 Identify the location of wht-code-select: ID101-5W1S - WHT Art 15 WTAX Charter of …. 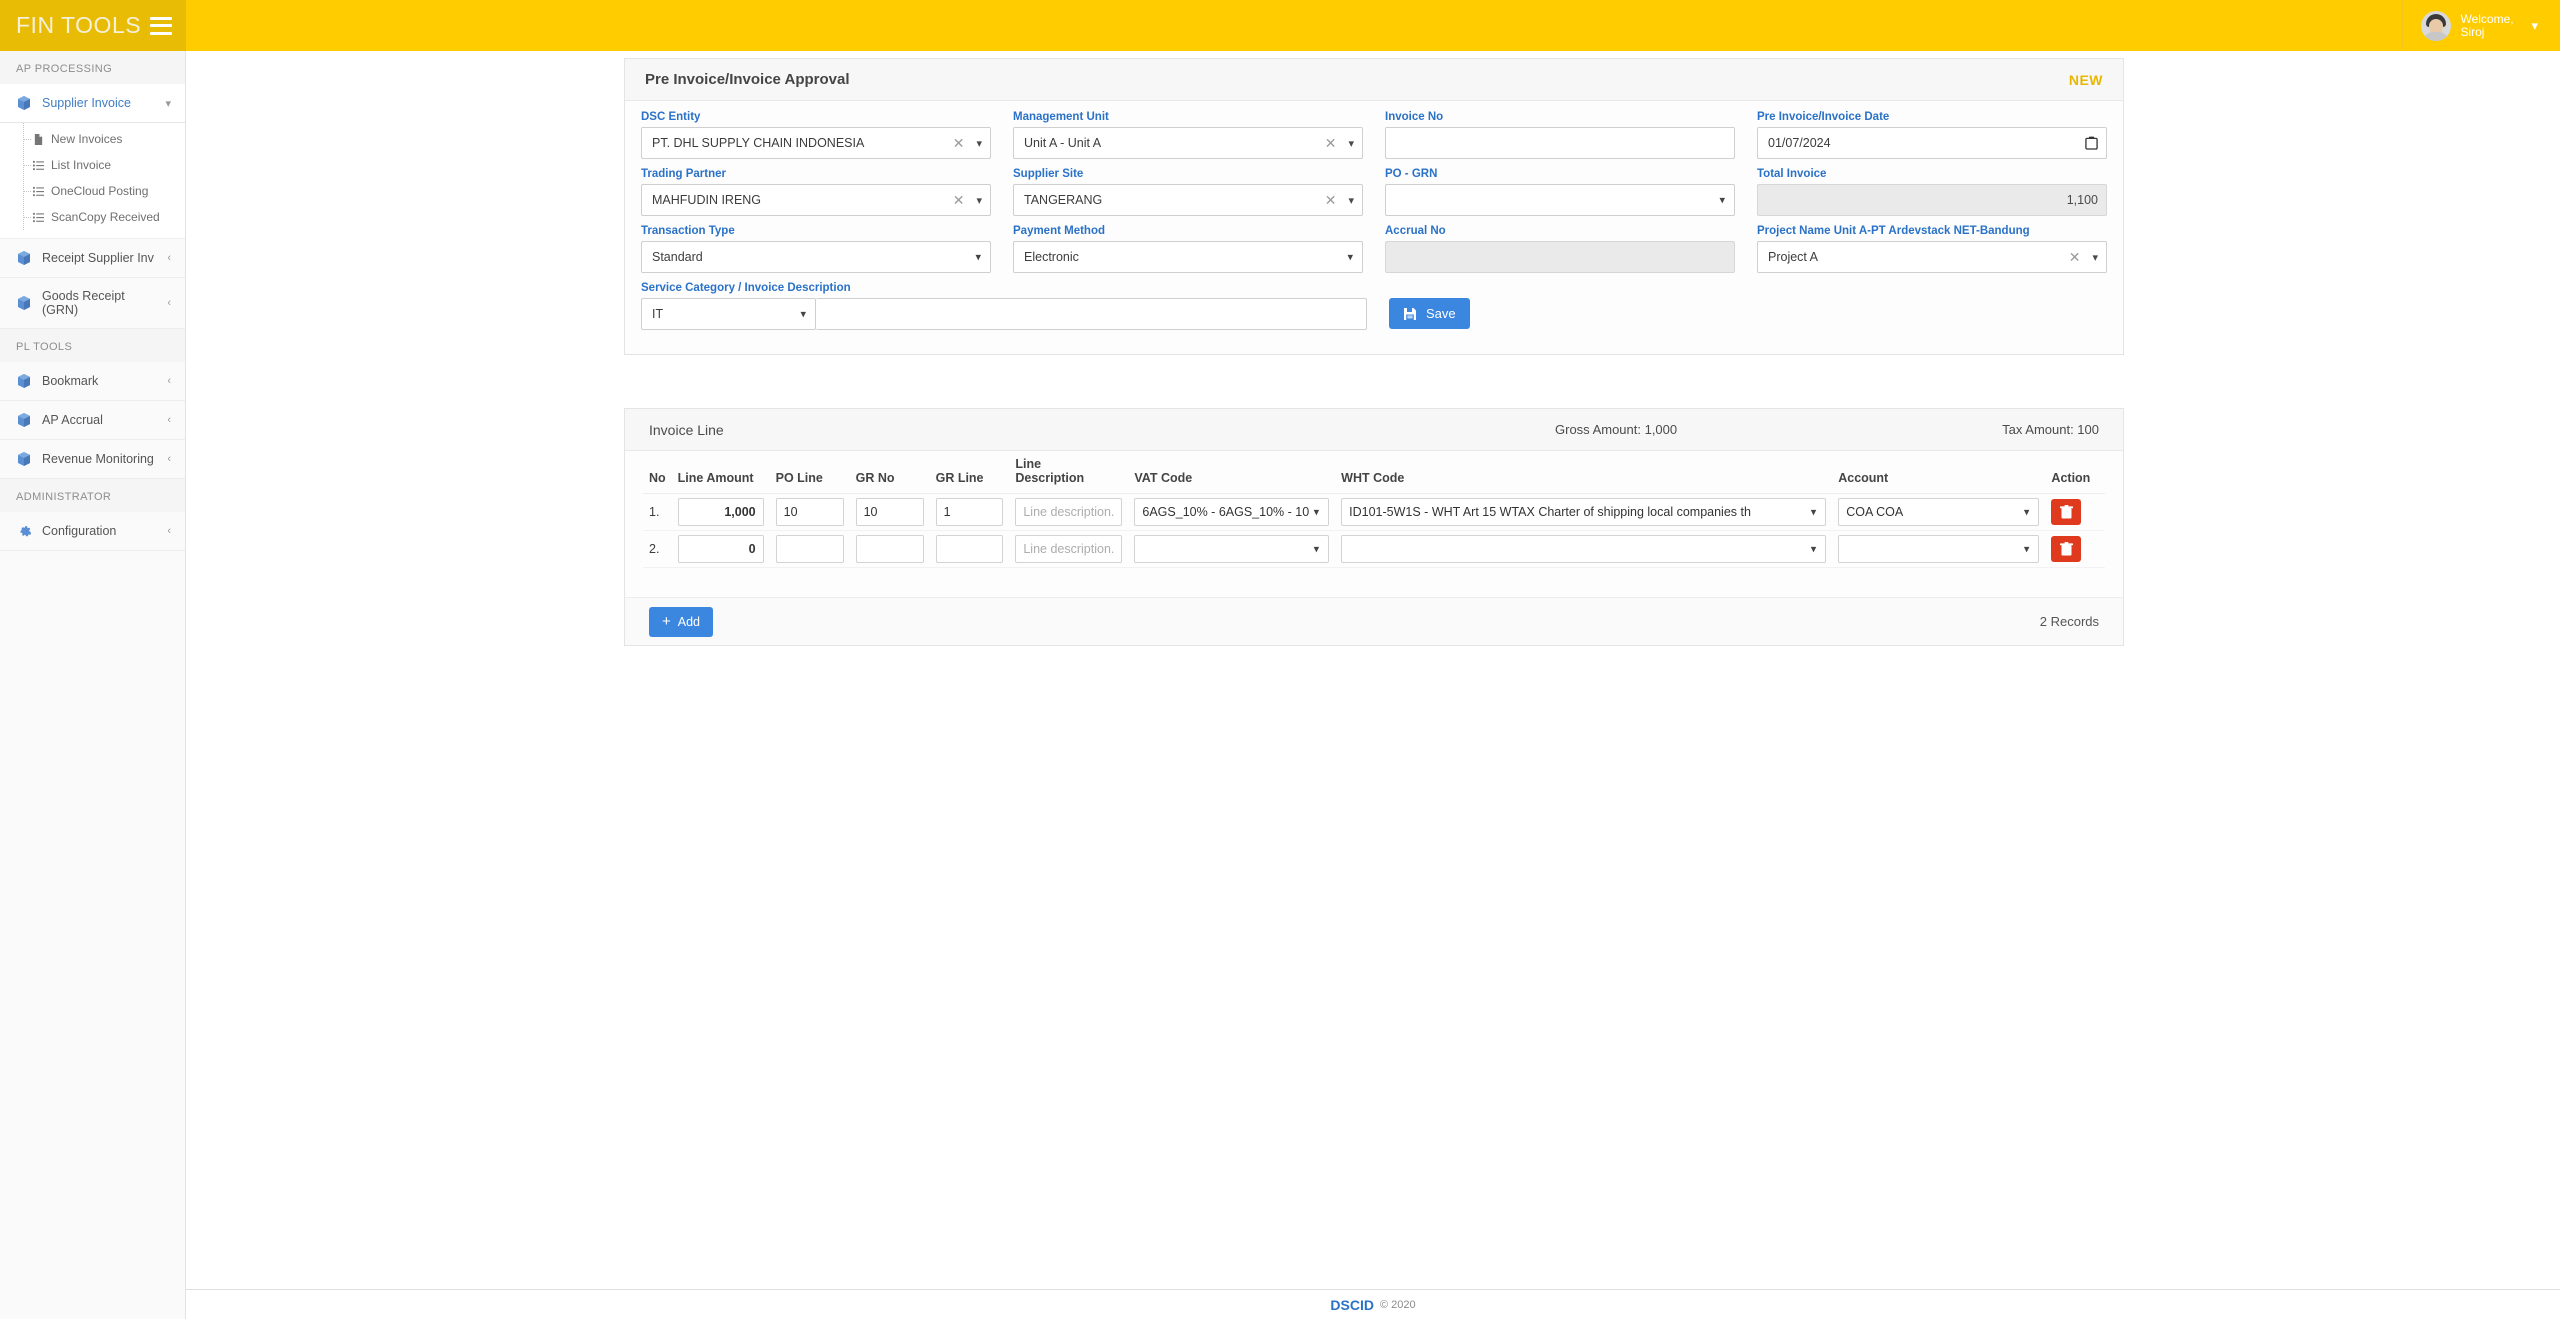
(1584, 512).